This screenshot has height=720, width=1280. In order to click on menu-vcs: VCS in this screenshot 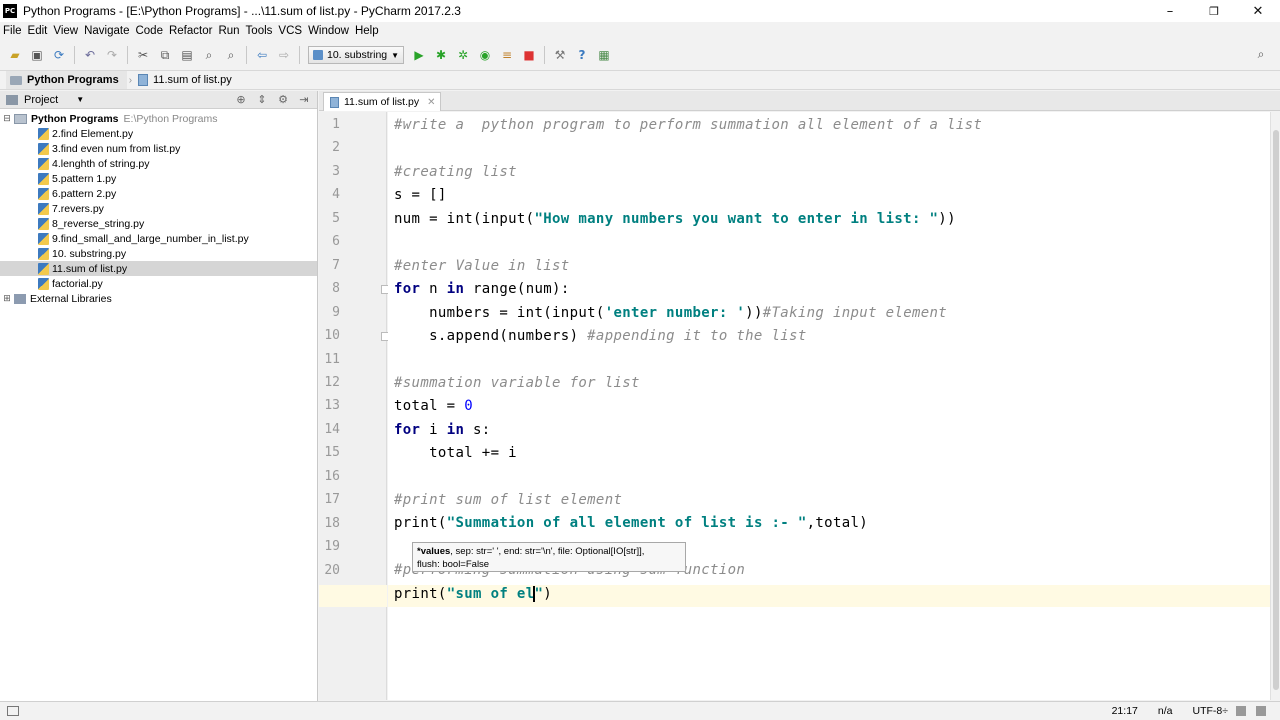, I will do `click(292, 31)`.